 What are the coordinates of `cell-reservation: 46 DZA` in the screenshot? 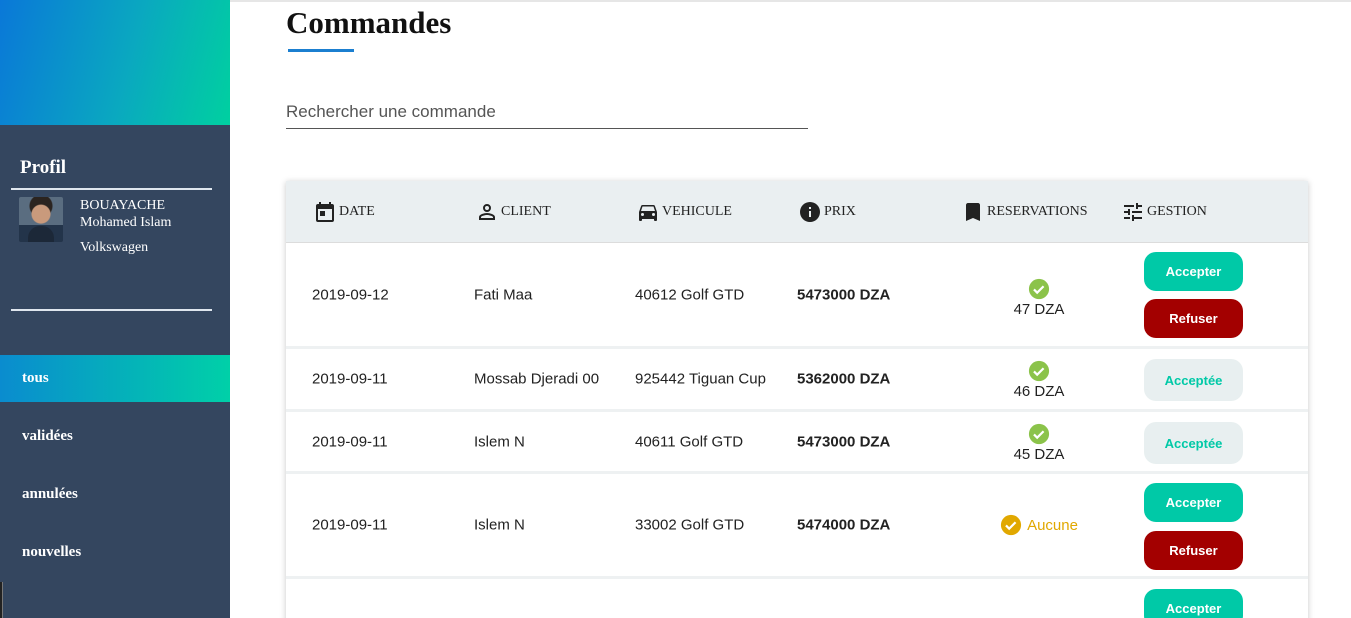 It's located at (1039, 380).